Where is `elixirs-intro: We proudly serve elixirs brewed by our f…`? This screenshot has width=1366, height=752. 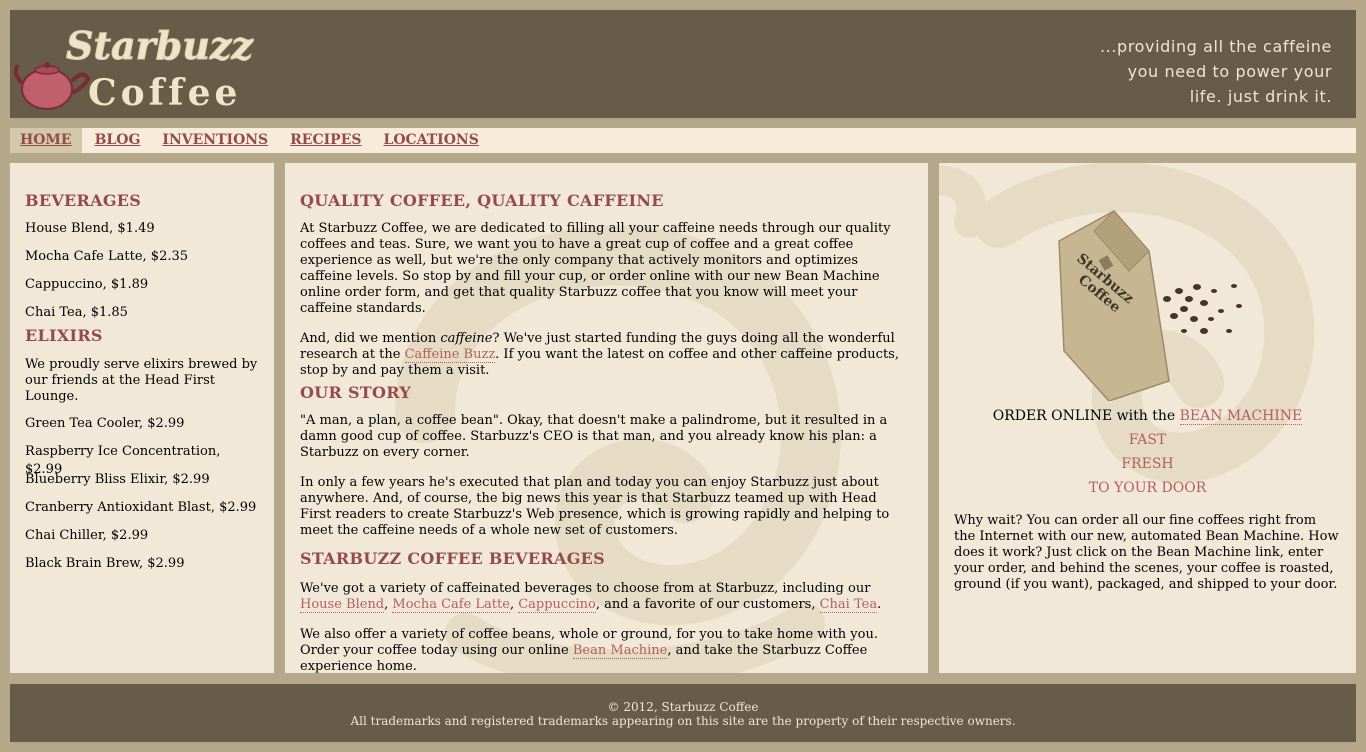
elixirs-intro: We proudly serve elixirs brewed by our f… is located at coordinates (141, 380).